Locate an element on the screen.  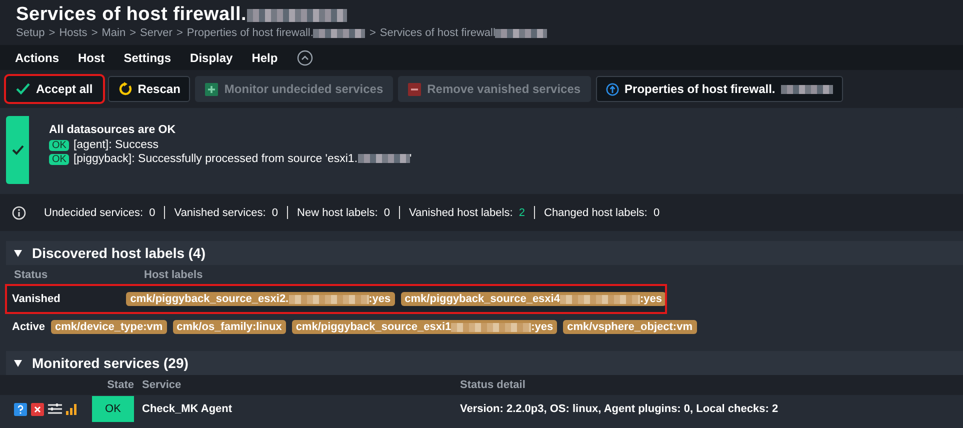
column-header: Service is located at coordinates (162, 385).